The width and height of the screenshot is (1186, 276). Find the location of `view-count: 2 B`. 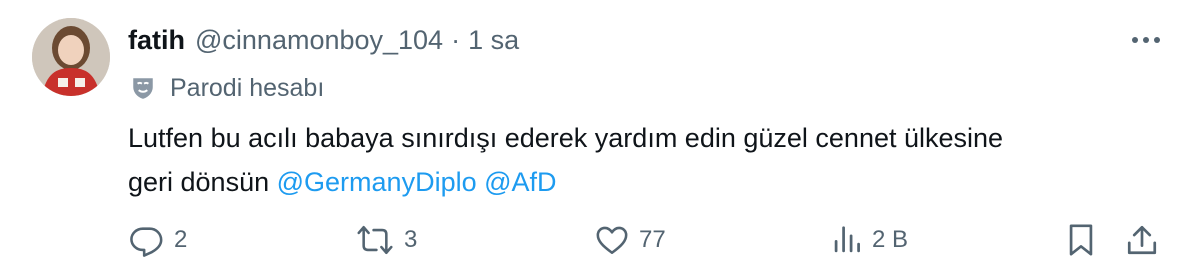

view-count: 2 B is located at coordinates (890, 239).